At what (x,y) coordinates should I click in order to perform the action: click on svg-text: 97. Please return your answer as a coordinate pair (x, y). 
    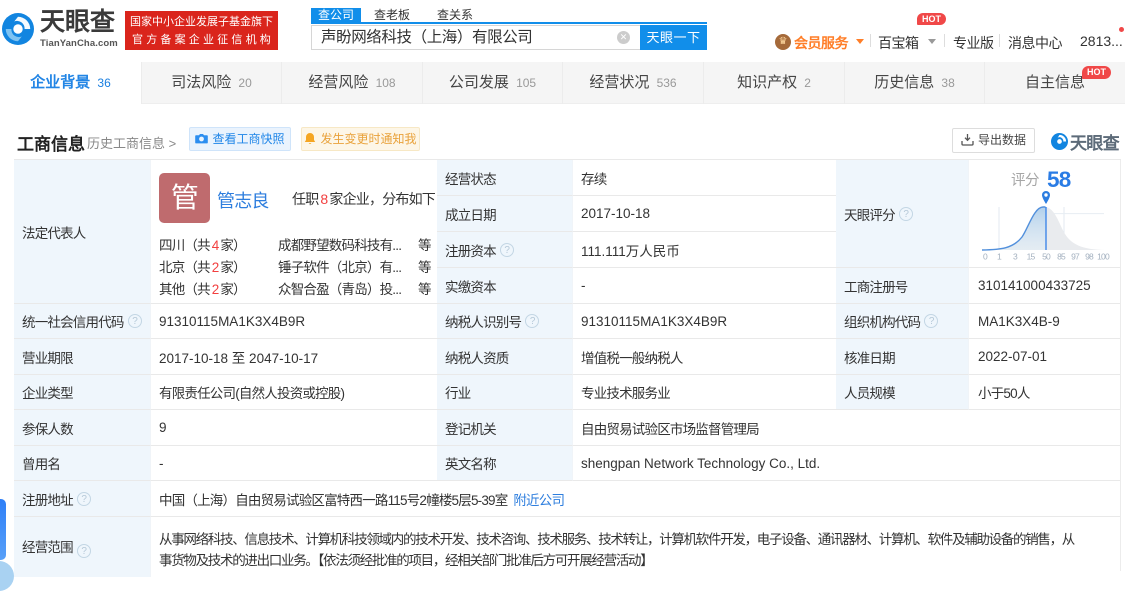
    Looking at the image, I should click on (1075, 257).